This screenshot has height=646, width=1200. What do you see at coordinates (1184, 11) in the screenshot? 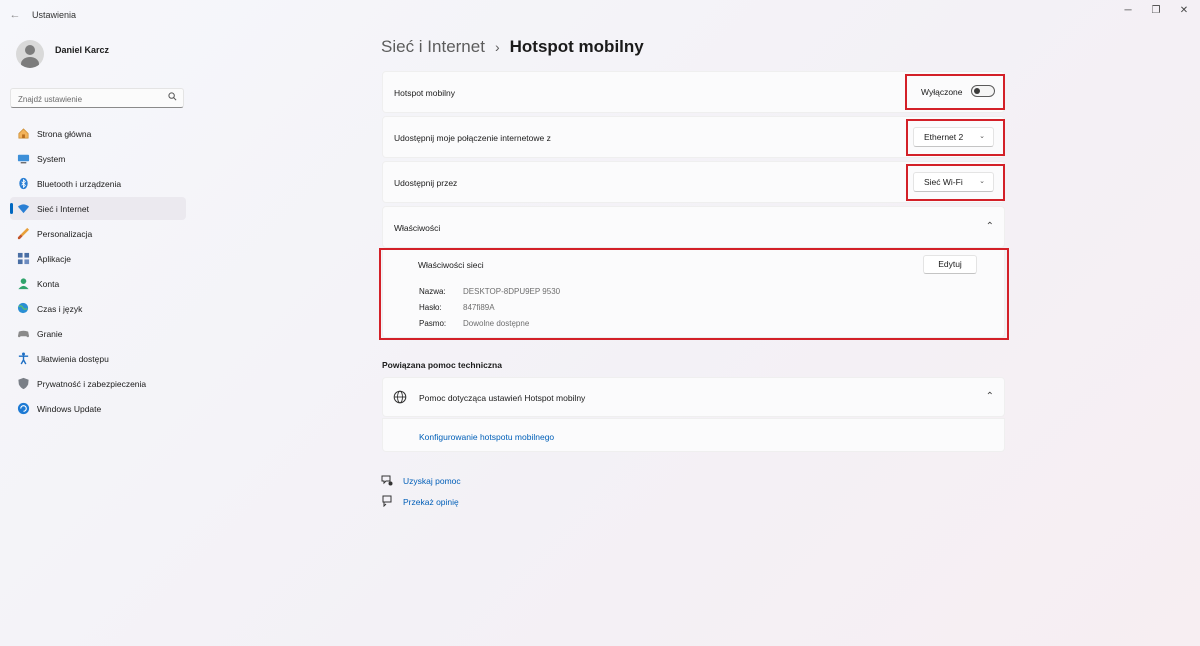
I see `close-icon: ✕` at bounding box center [1184, 11].